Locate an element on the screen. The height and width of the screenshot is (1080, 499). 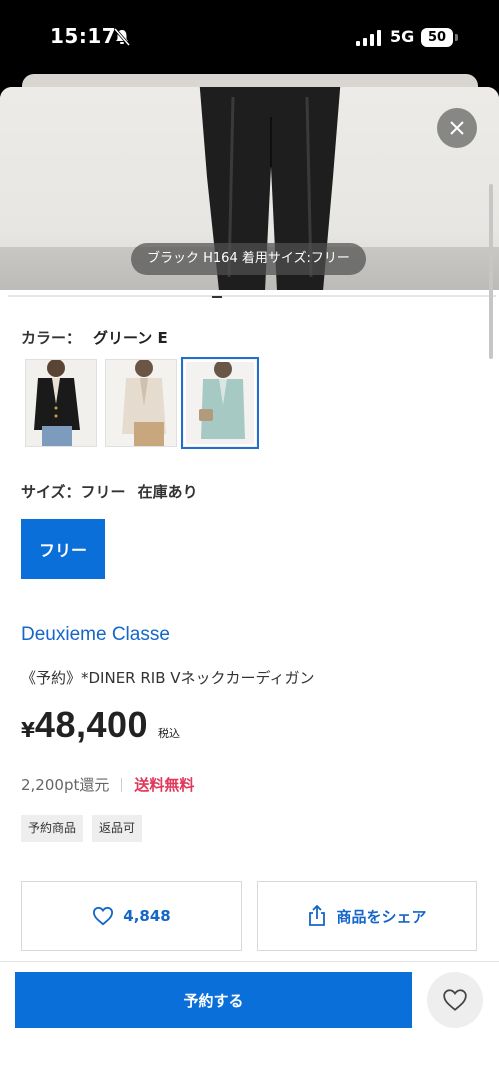
color-swatch-black is located at coordinates (61, 403).